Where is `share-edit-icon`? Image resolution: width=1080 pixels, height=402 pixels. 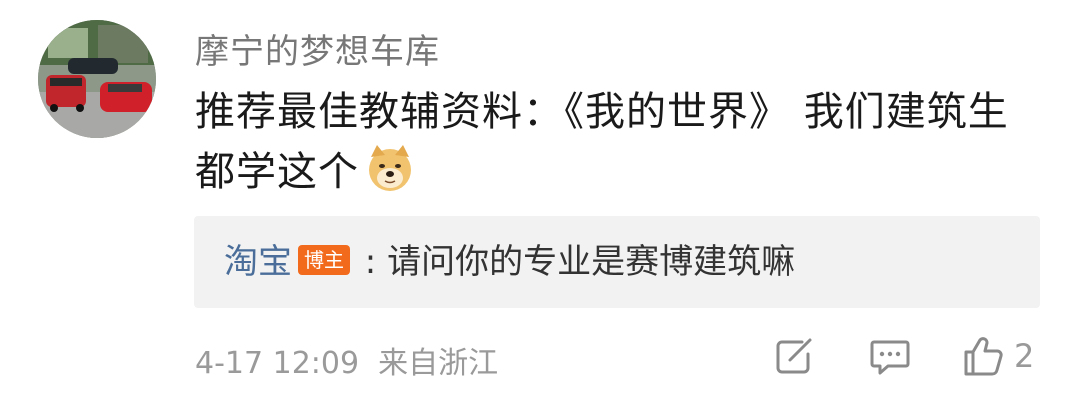
share-edit-icon is located at coordinates (794, 356).